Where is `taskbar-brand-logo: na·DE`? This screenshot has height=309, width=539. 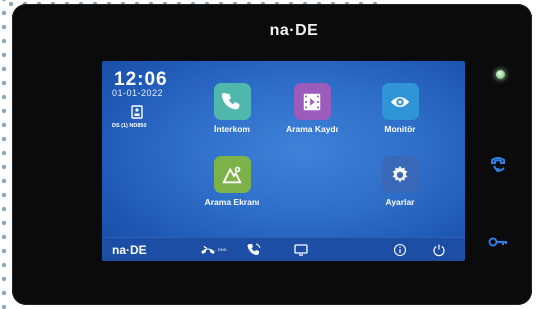
taskbar-brand-logo: na·DE is located at coordinates (129, 250).